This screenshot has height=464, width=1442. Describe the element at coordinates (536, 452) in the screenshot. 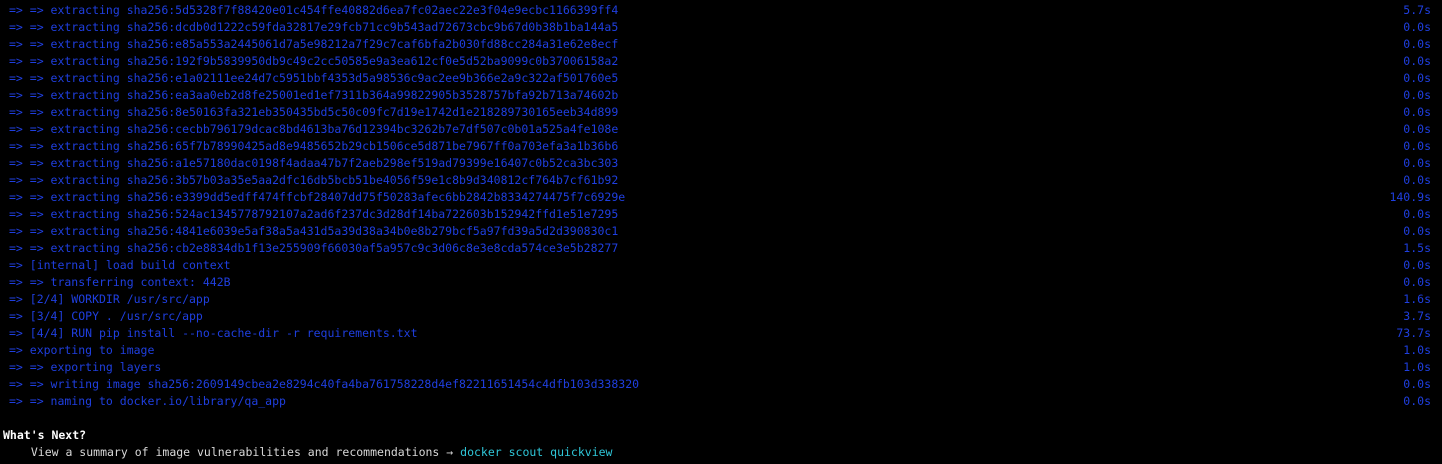

I see `docker-scout-command: docker scout quickview` at that location.